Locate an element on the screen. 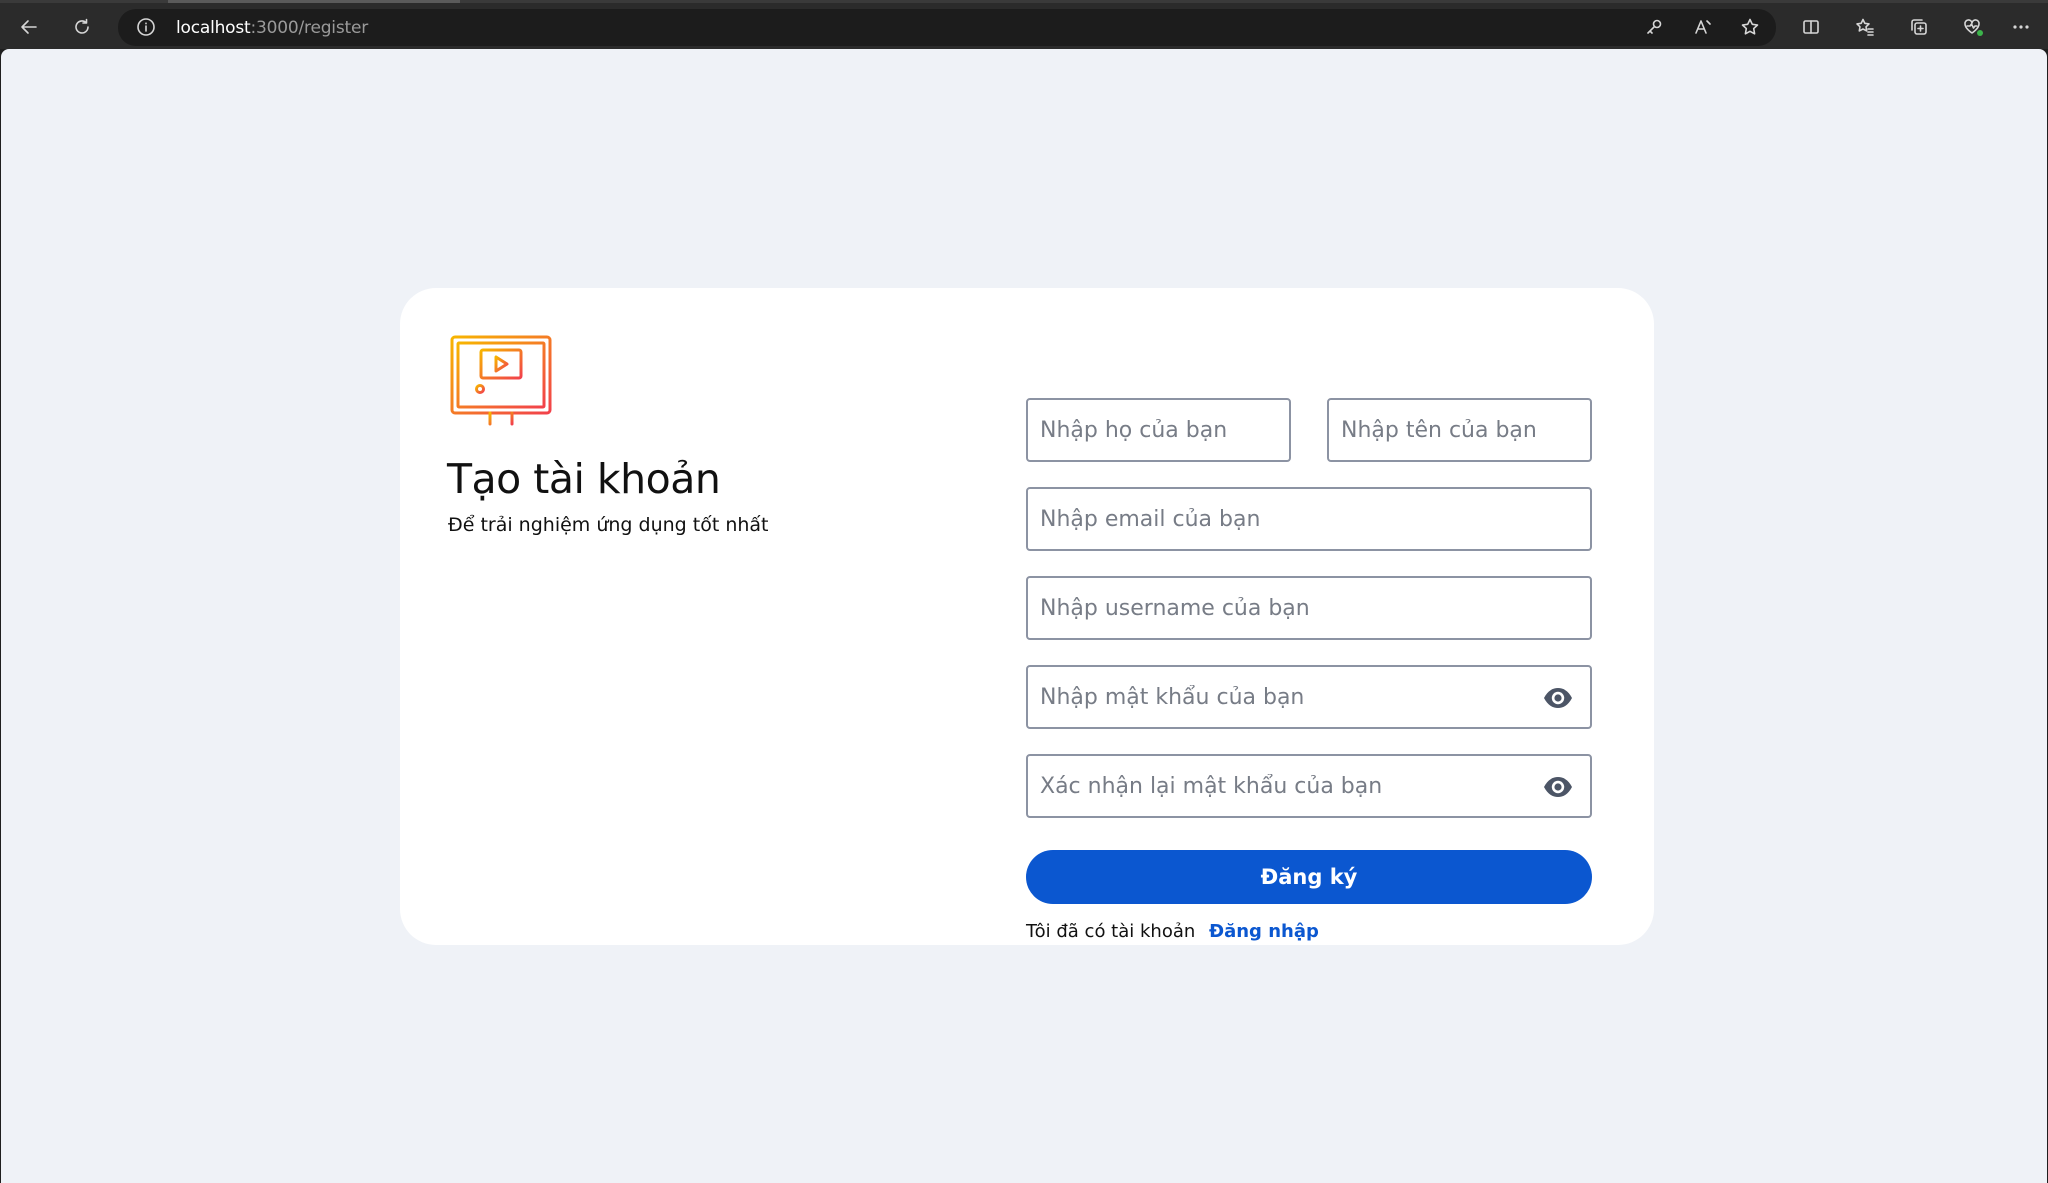 The image size is (2048, 1183). back-arrow-icon is located at coordinates (29, 27).